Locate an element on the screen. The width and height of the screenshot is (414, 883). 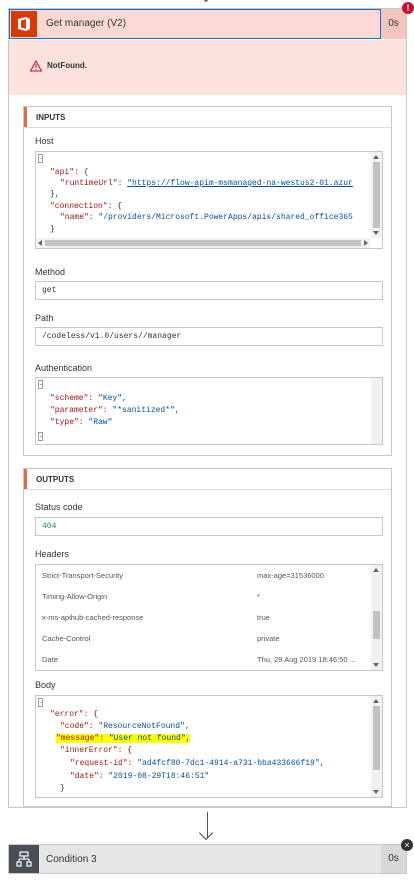
close-icon: × is located at coordinates (407, 845).